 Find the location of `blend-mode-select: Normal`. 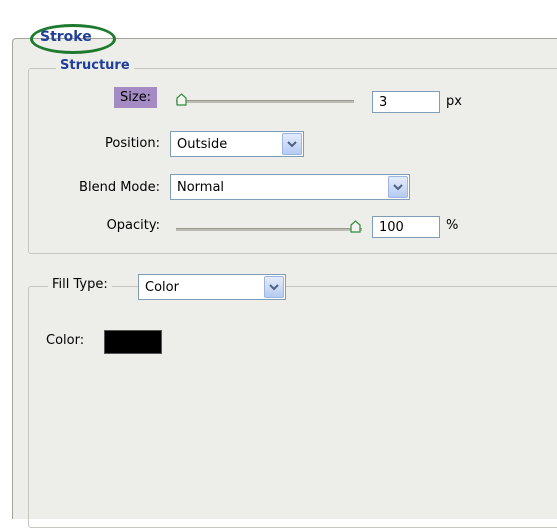

blend-mode-select: Normal is located at coordinates (290, 187).